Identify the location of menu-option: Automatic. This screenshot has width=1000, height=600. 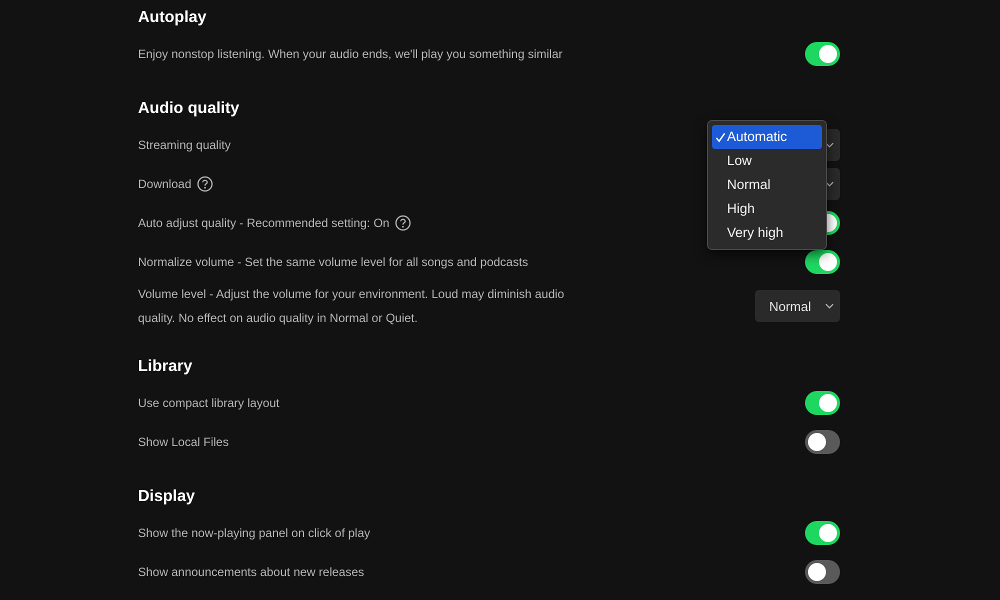
(767, 136).